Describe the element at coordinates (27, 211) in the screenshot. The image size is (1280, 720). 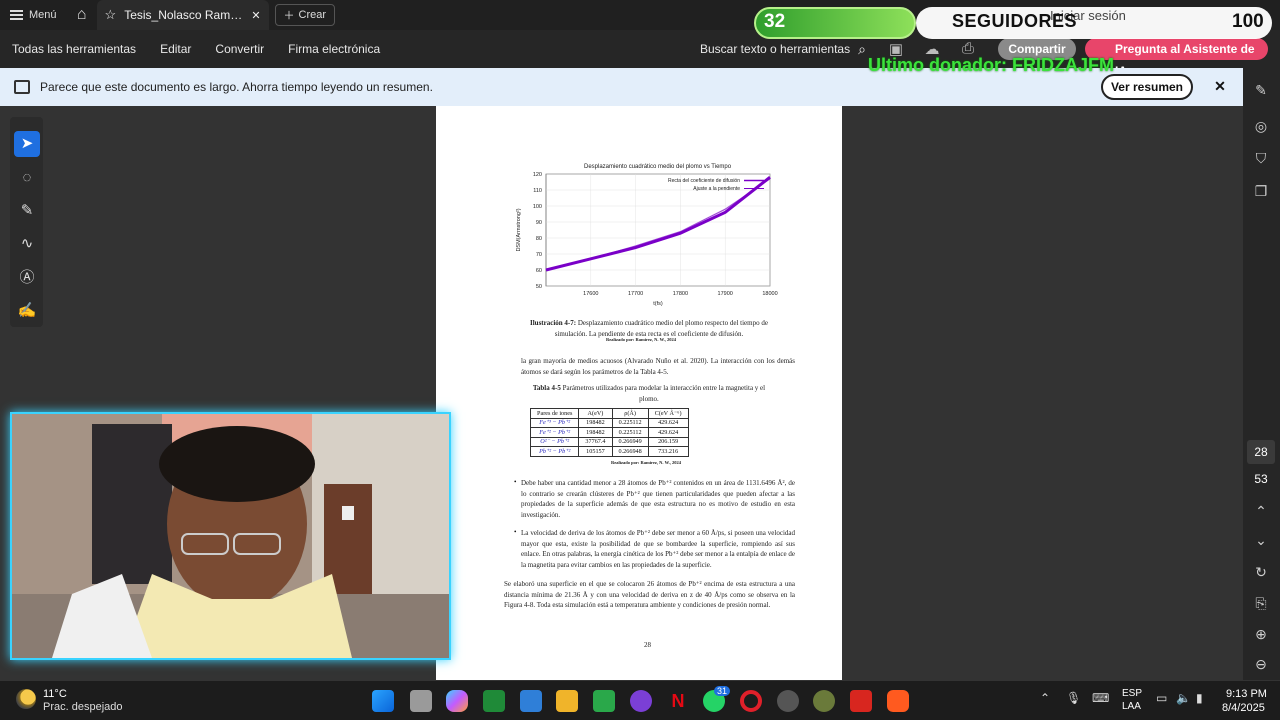
I see `highlight-tool-icon: ✎` at that location.